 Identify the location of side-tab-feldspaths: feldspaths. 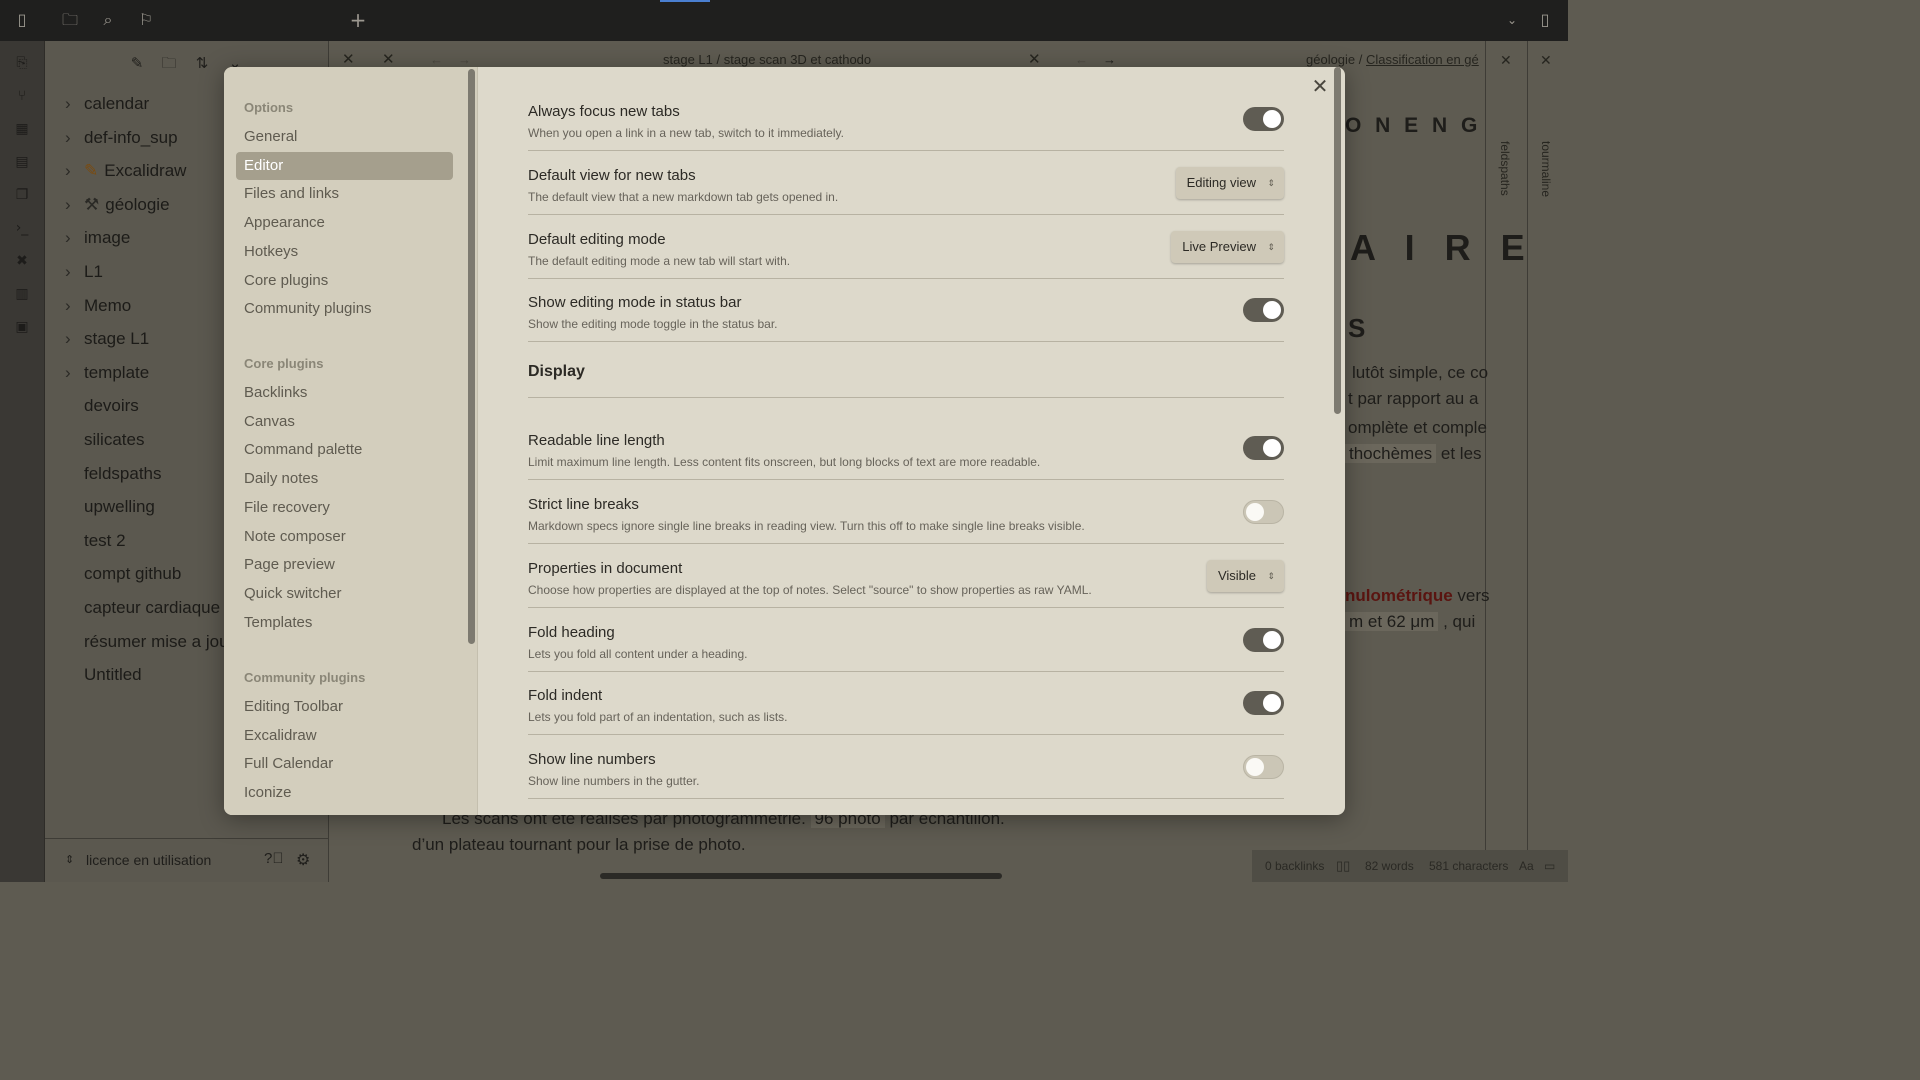
(1505, 168).